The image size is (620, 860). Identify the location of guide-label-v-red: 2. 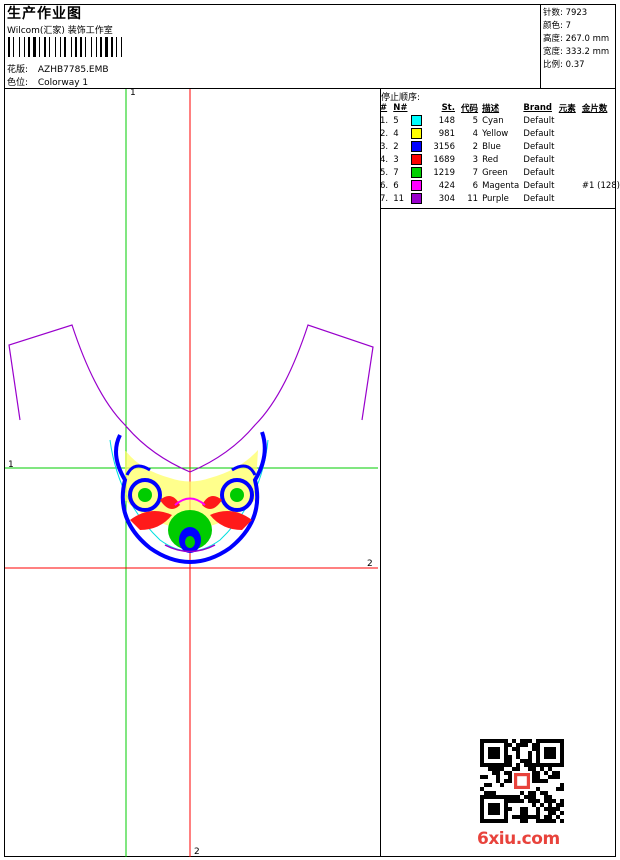
(197, 852).